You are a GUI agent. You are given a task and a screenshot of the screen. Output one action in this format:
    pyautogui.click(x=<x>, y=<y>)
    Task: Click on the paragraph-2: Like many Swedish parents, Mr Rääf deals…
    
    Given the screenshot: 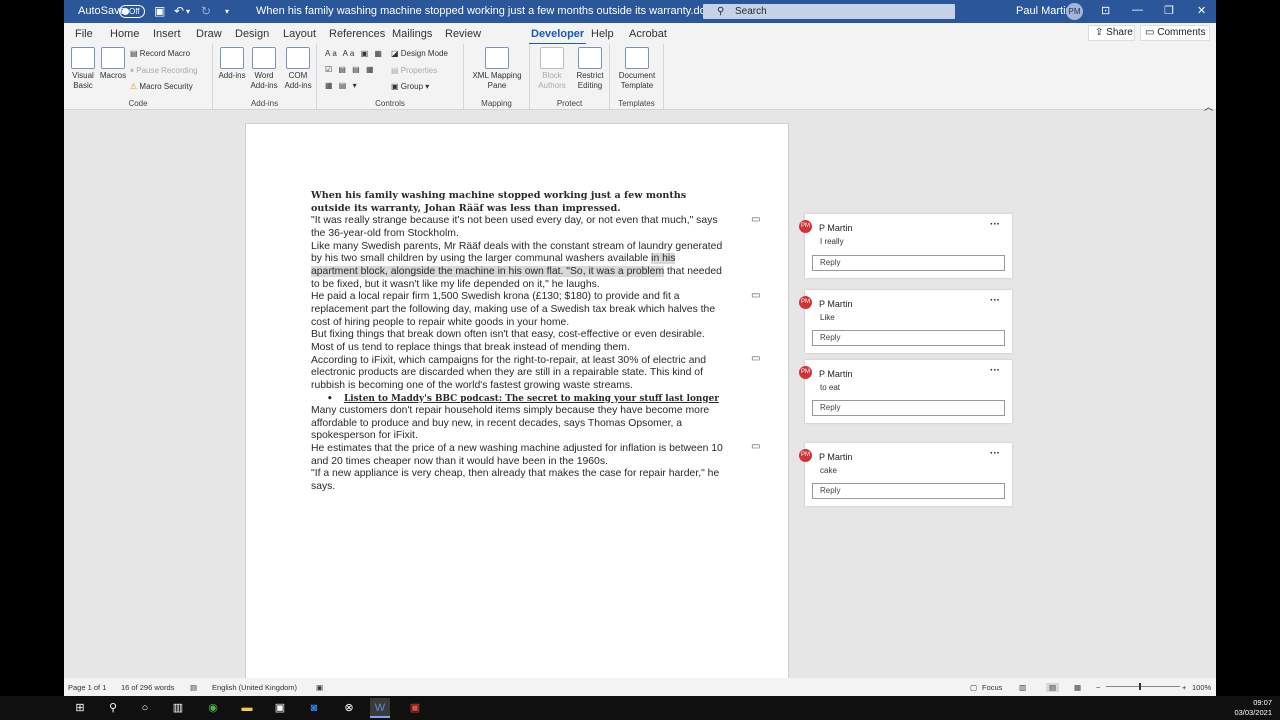 What is the action you would take?
    pyautogui.click(x=518, y=266)
    